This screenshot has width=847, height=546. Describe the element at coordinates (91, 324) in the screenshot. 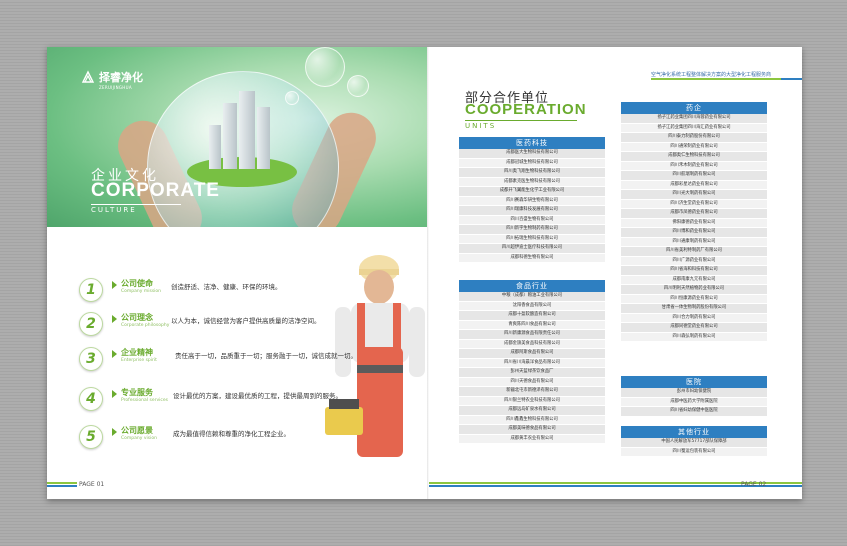

I see `item-number: 2` at that location.